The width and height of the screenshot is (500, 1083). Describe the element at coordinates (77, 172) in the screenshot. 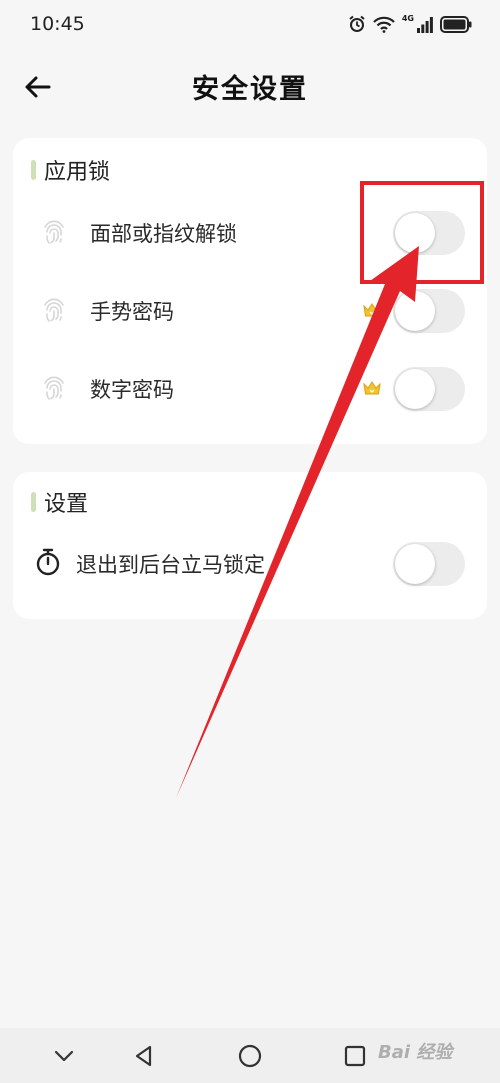

I see `app-lock-section-title: 应用锁` at that location.